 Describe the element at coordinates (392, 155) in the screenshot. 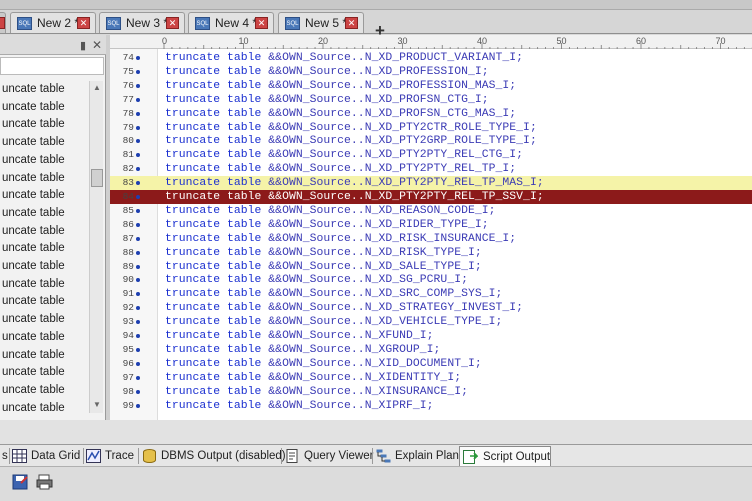

I see `sql-identifier: &&OWN_Source..N_XD_PTY2PTY_REL_CTG_I;` at that location.